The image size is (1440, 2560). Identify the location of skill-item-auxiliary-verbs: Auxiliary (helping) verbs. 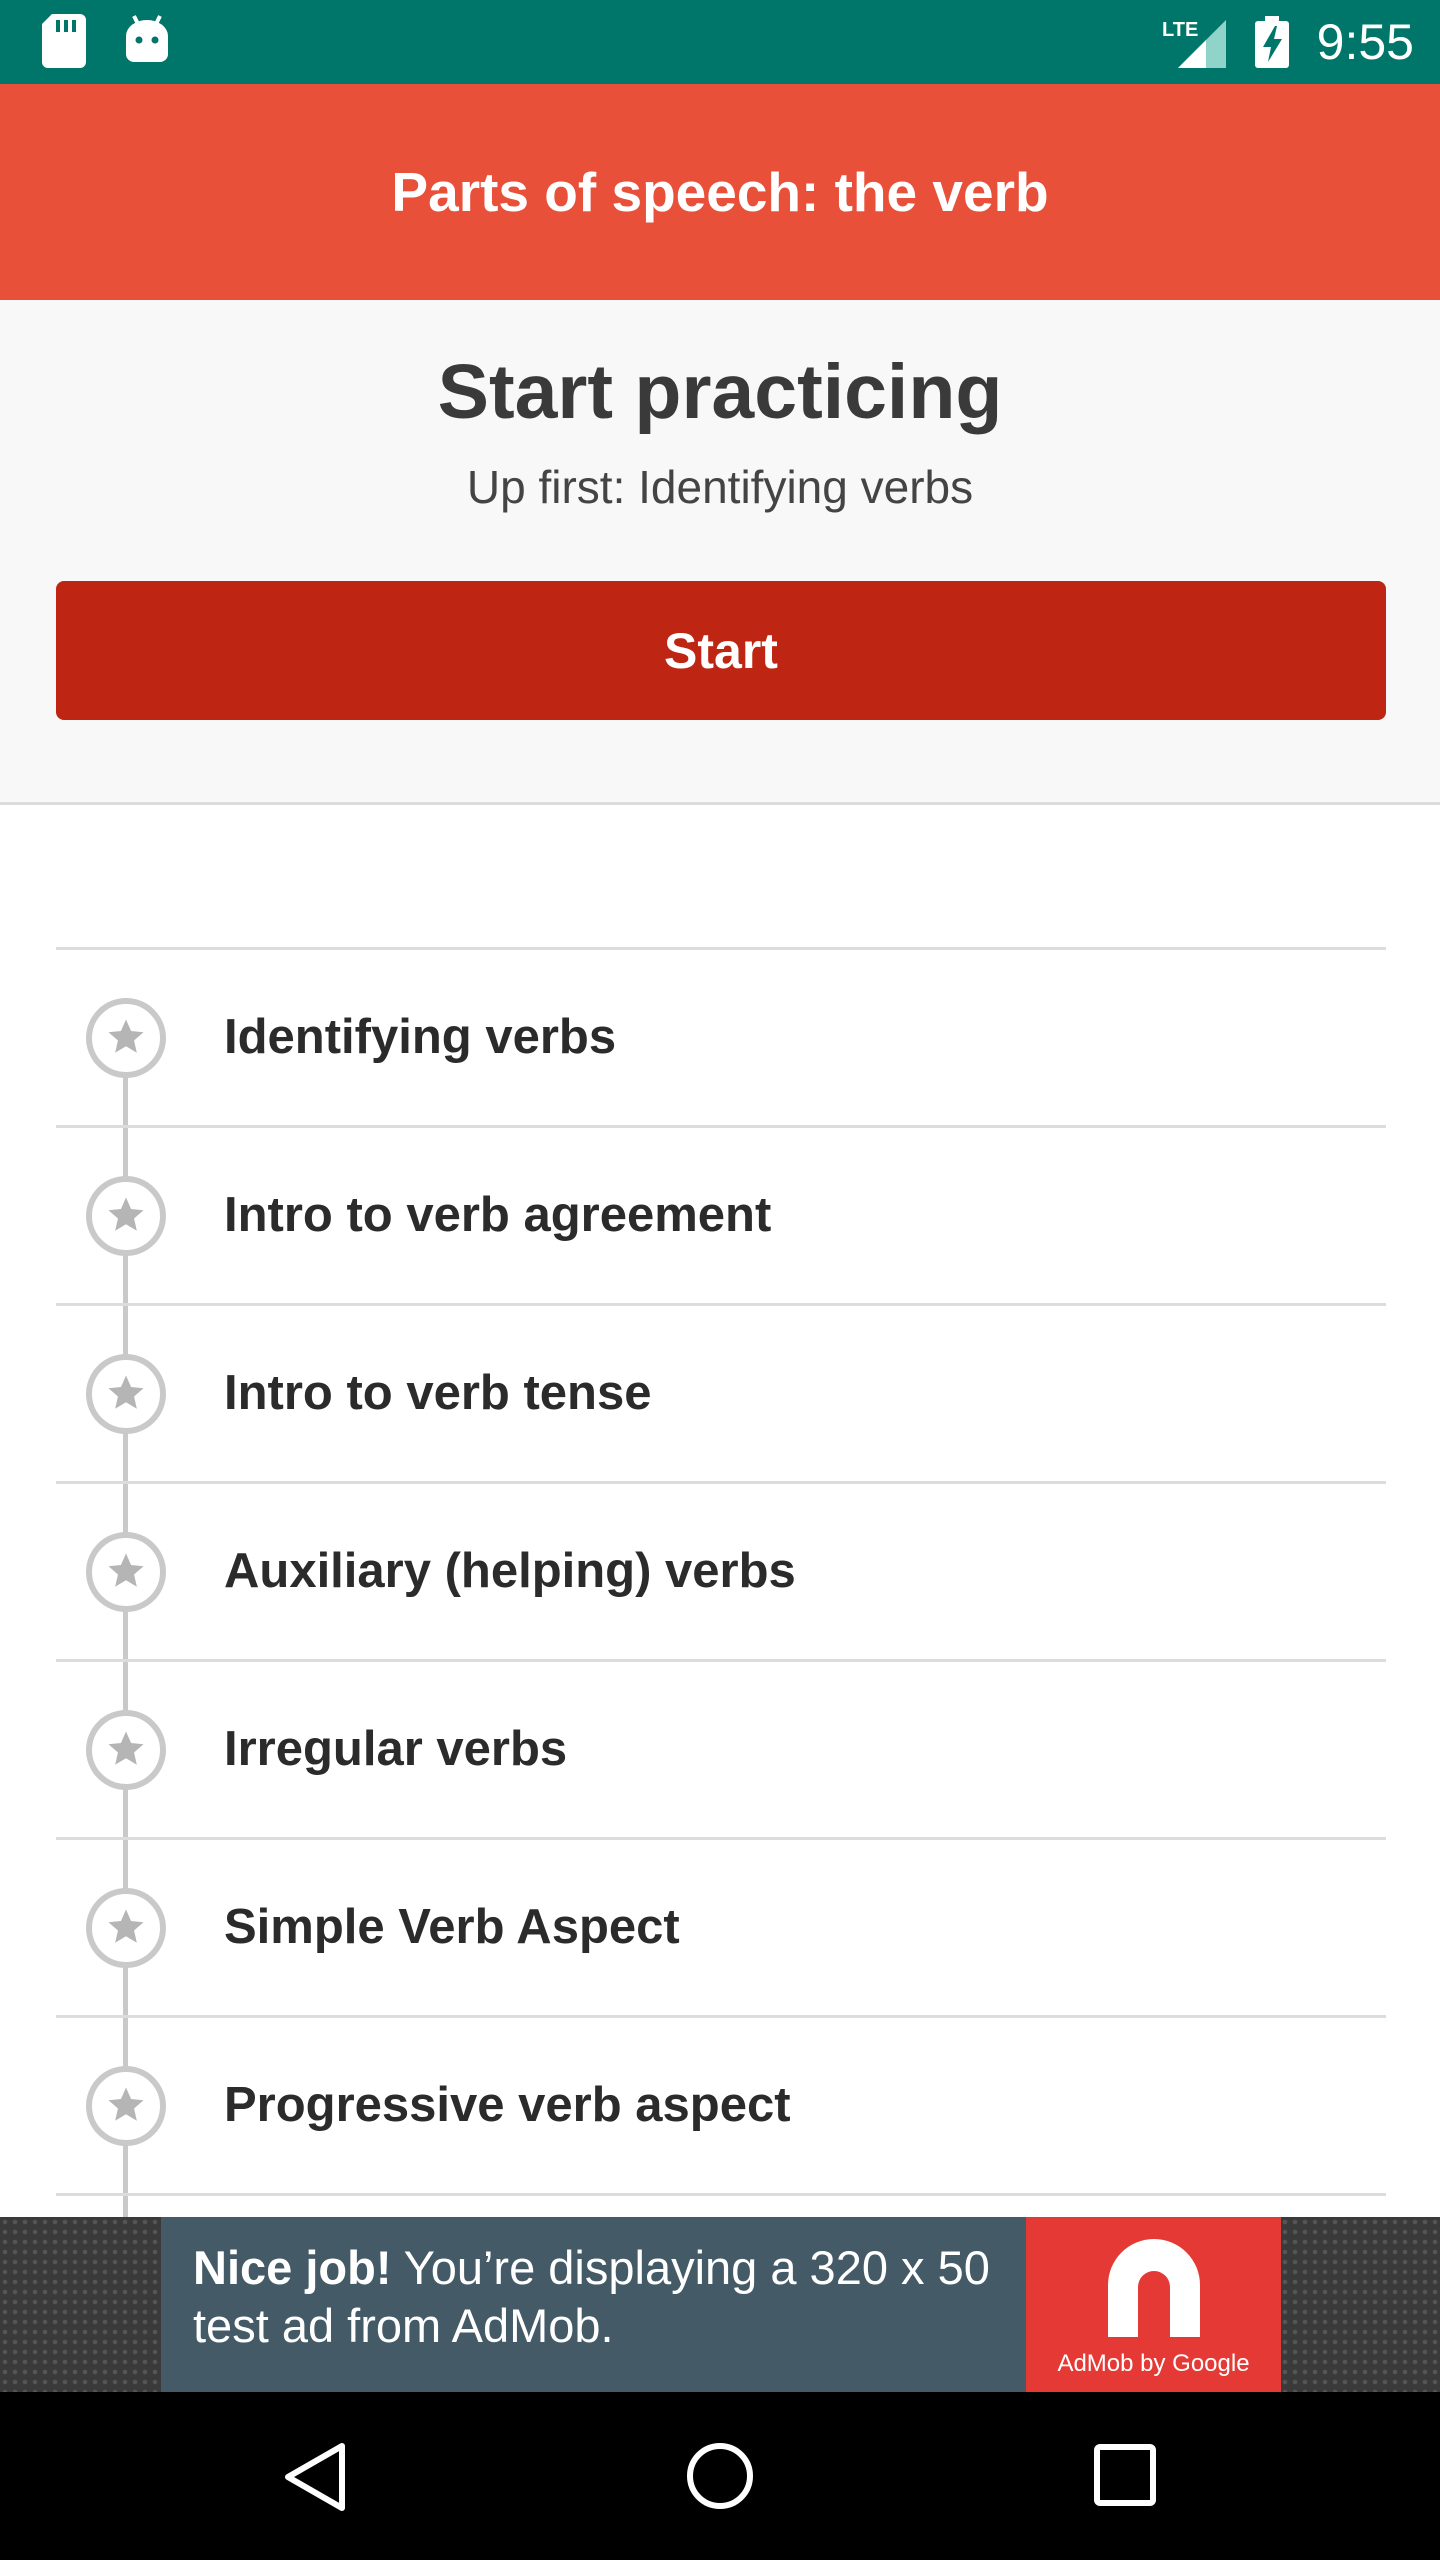
(721, 1573).